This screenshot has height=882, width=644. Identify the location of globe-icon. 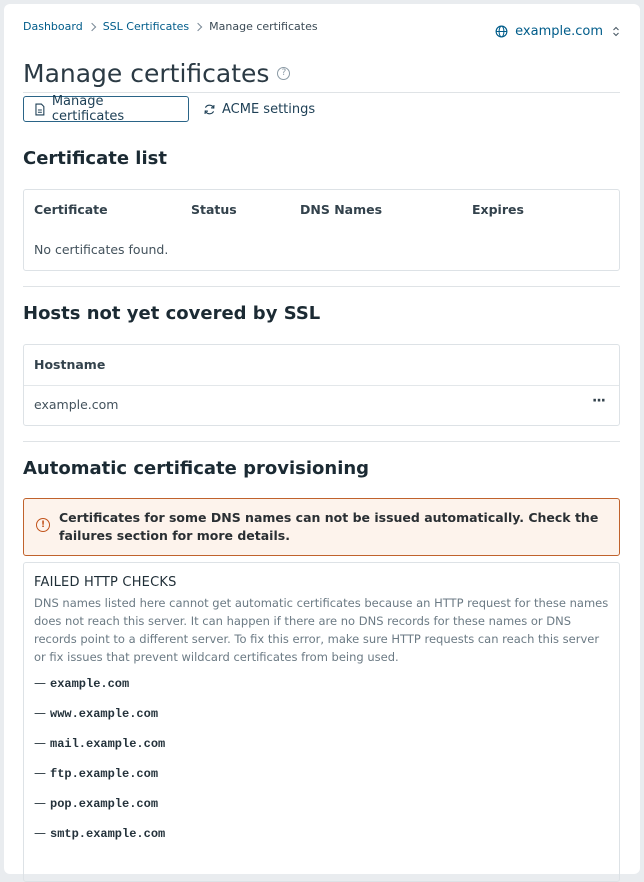
(501, 31).